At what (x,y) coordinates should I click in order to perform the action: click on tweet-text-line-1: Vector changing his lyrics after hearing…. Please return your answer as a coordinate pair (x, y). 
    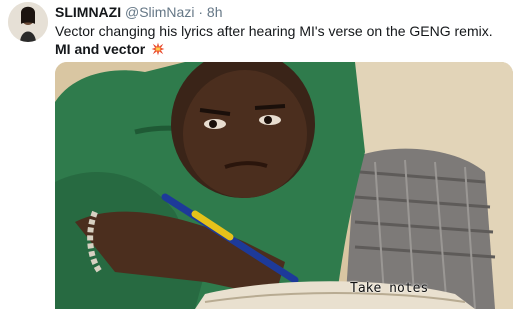
    Looking at the image, I should click on (274, 31).